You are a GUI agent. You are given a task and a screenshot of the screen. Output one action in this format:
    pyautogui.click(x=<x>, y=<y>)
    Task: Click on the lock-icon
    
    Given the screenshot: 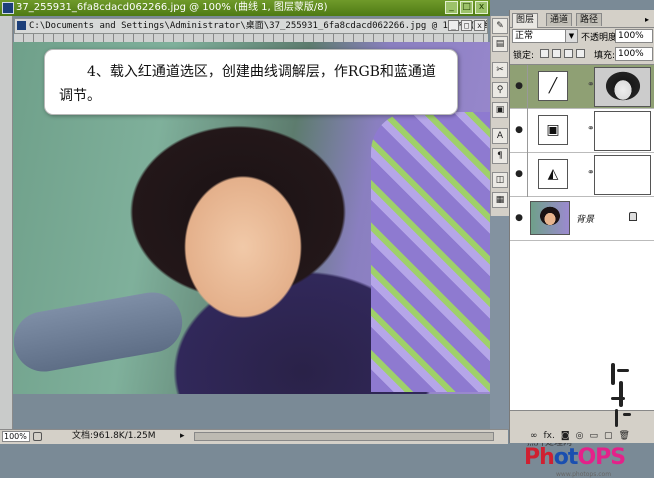 What is the action you would take?
    pyautogui.click(x=633, y=216)
    